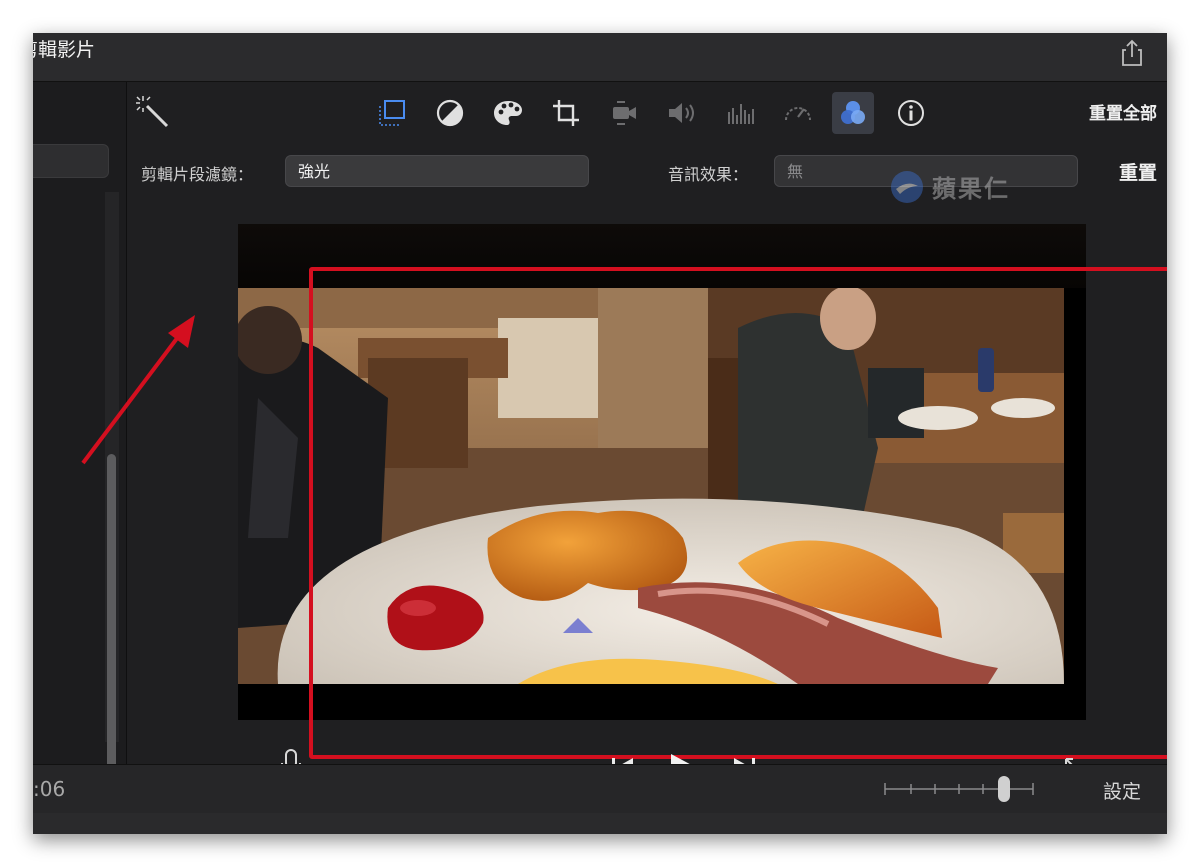 The height and width of the screenshot is (867, 1200). I want to click on clip-filter-select: 強光, so click(437, 171).